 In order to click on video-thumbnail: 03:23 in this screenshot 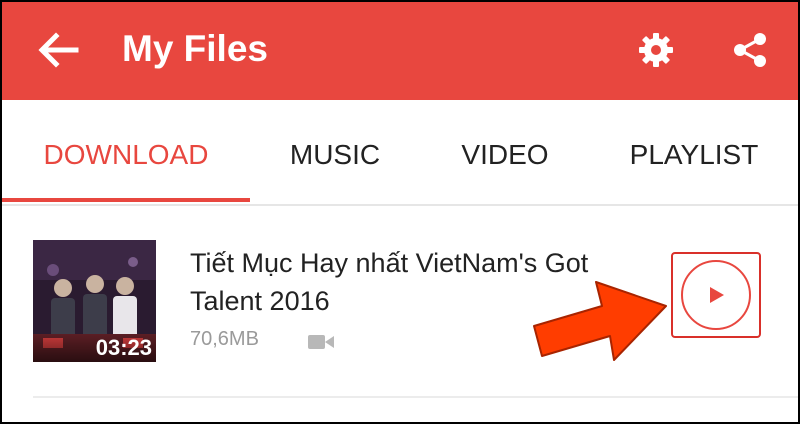, I will do `click(94, 301)`.